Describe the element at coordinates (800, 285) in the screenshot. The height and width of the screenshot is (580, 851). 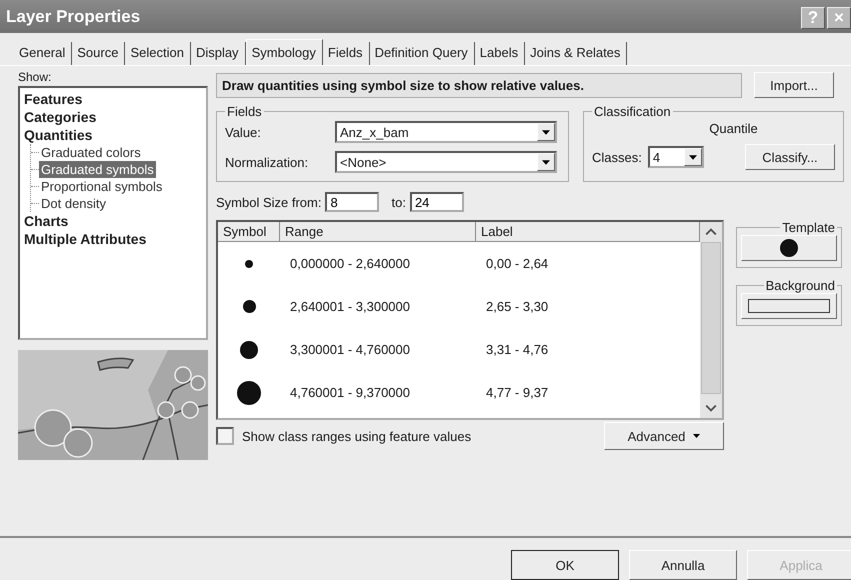
I see `group-title: Background` at that location.